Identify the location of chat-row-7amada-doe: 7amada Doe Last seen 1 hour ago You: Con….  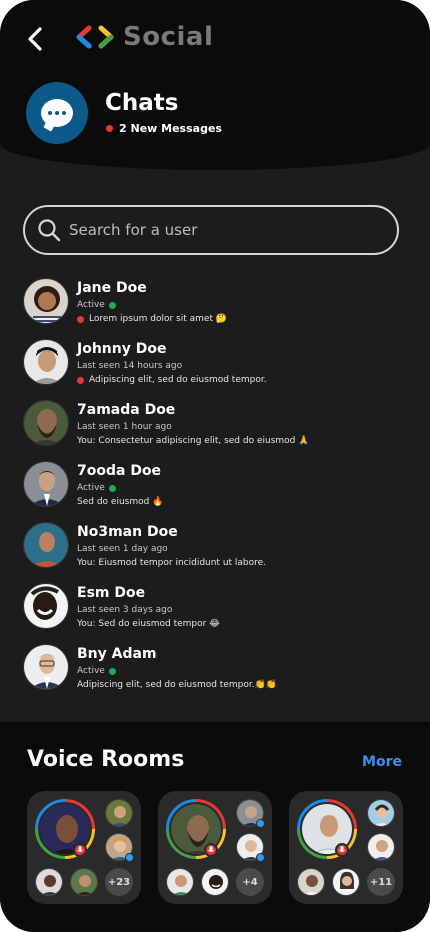
(215, 428).